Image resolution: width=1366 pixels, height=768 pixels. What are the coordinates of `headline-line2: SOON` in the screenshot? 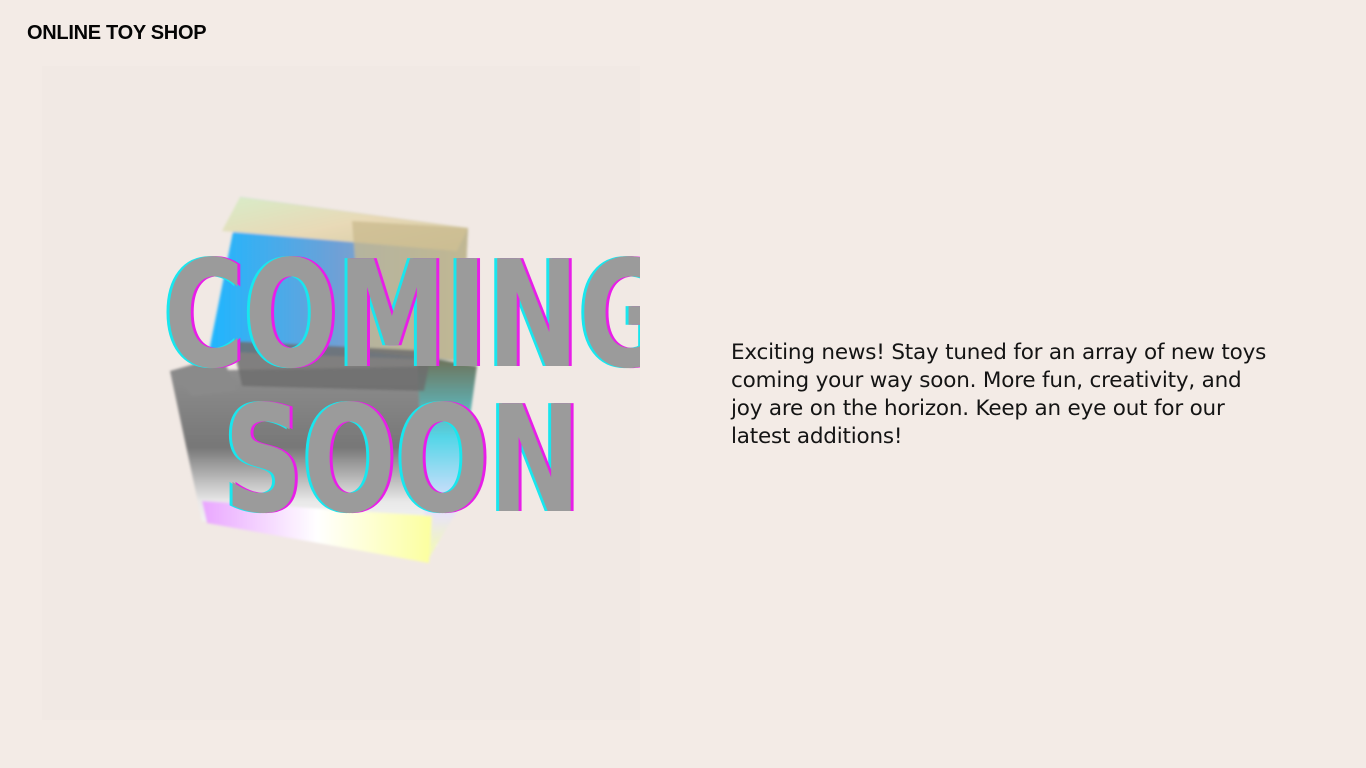 It's located at (402, 459).